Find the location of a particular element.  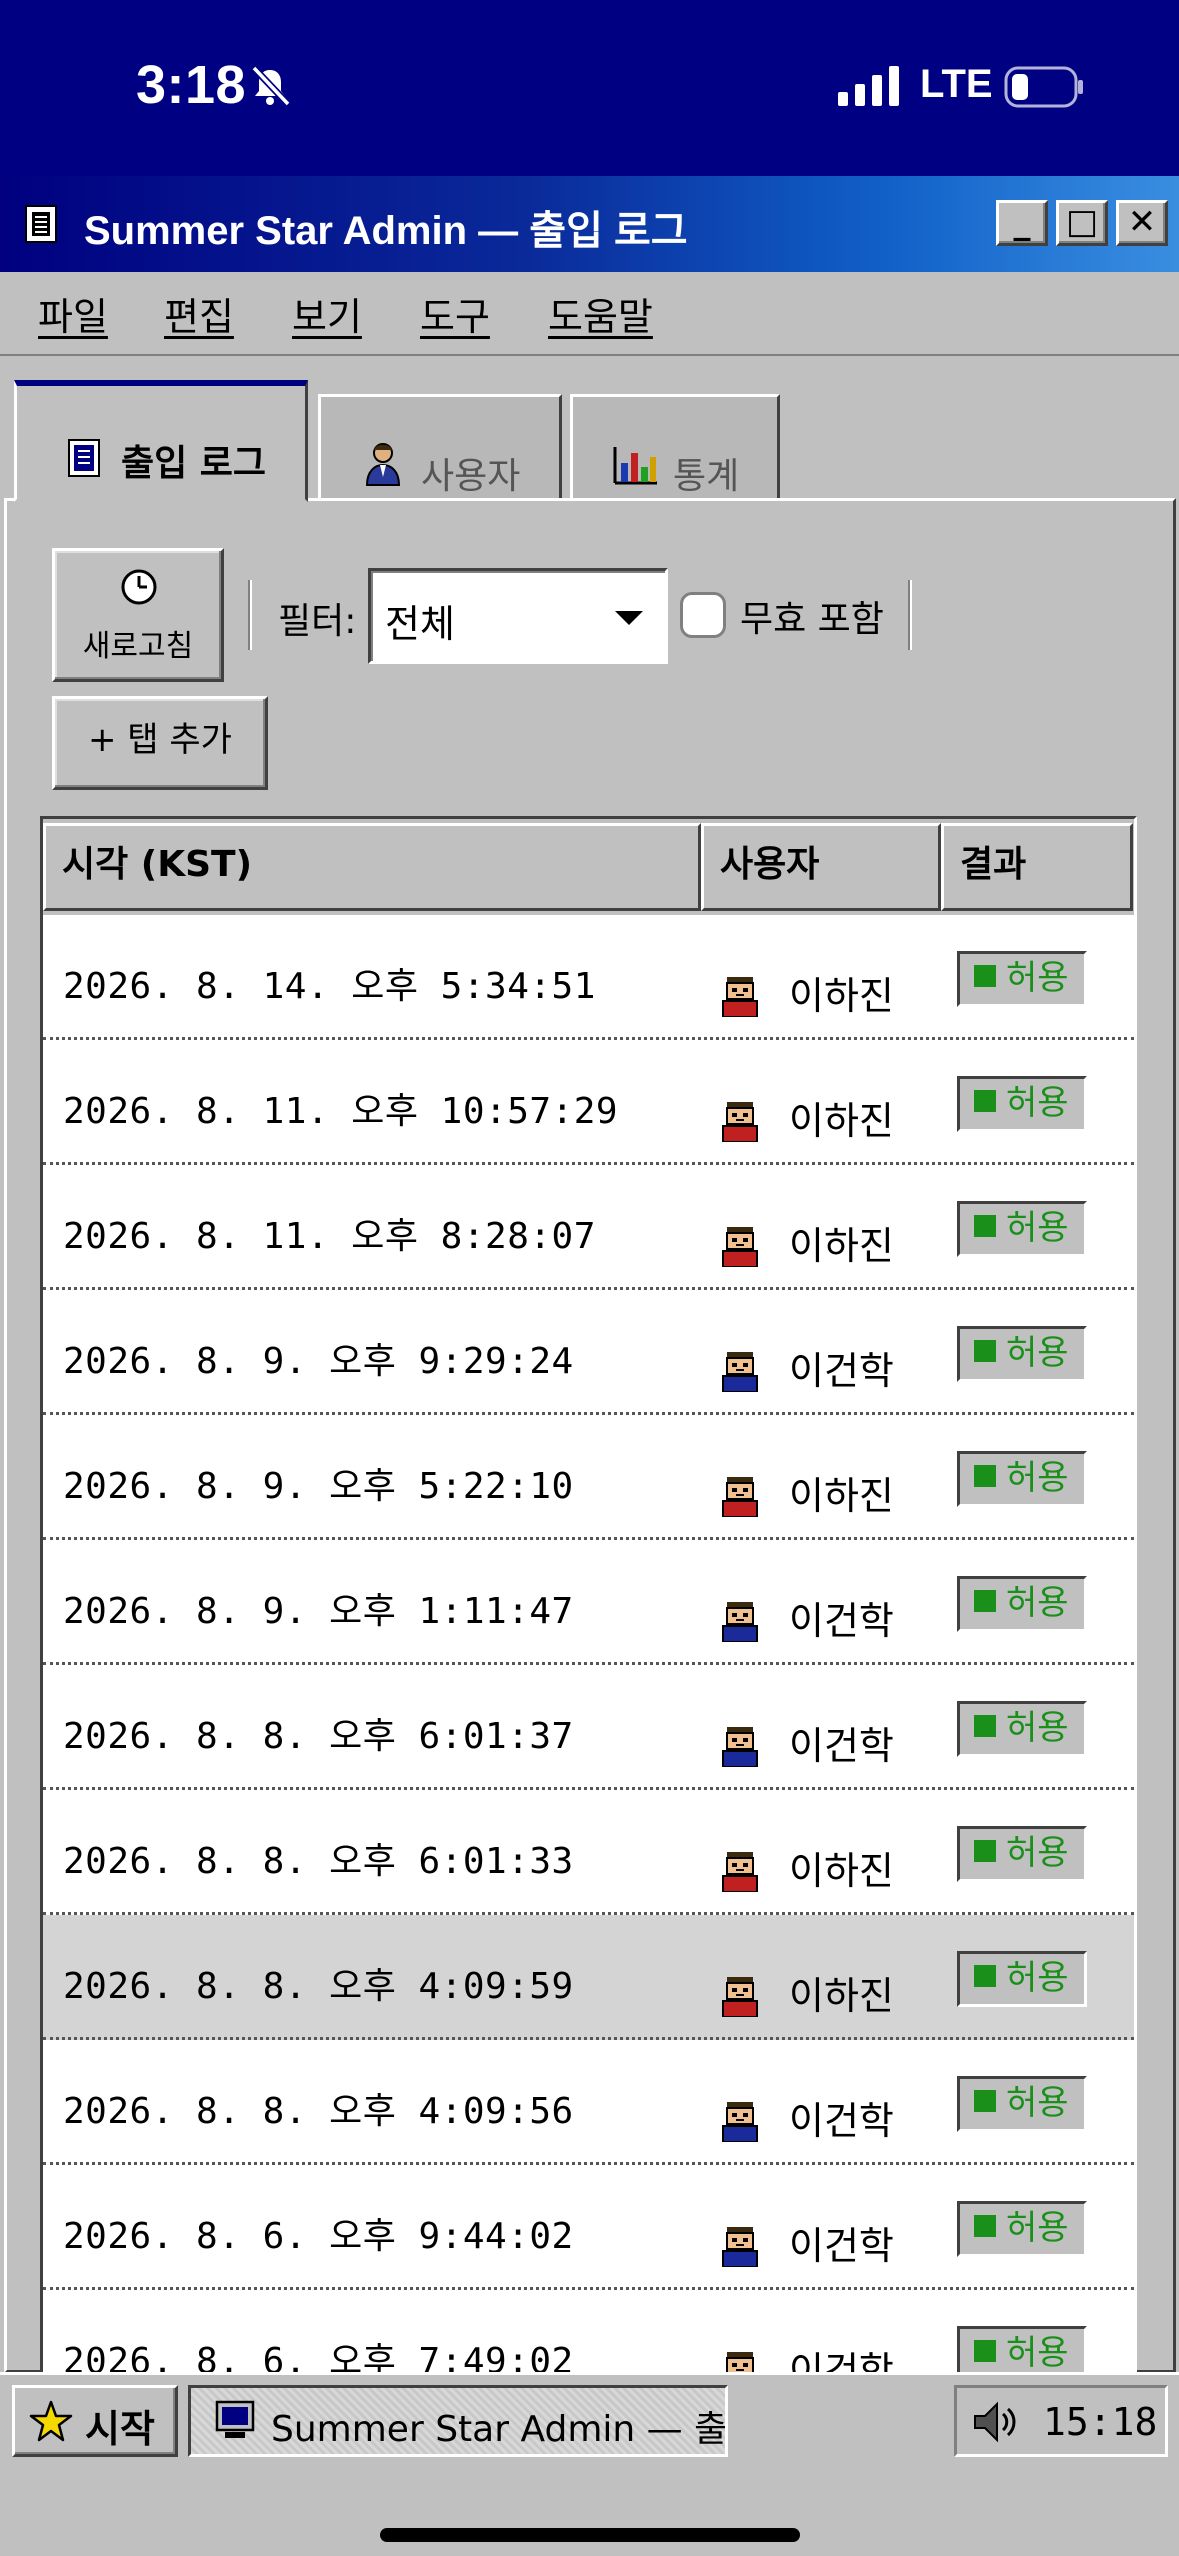

tab-access-log-label: 출입 로그 is located at coordinates (194, 463).